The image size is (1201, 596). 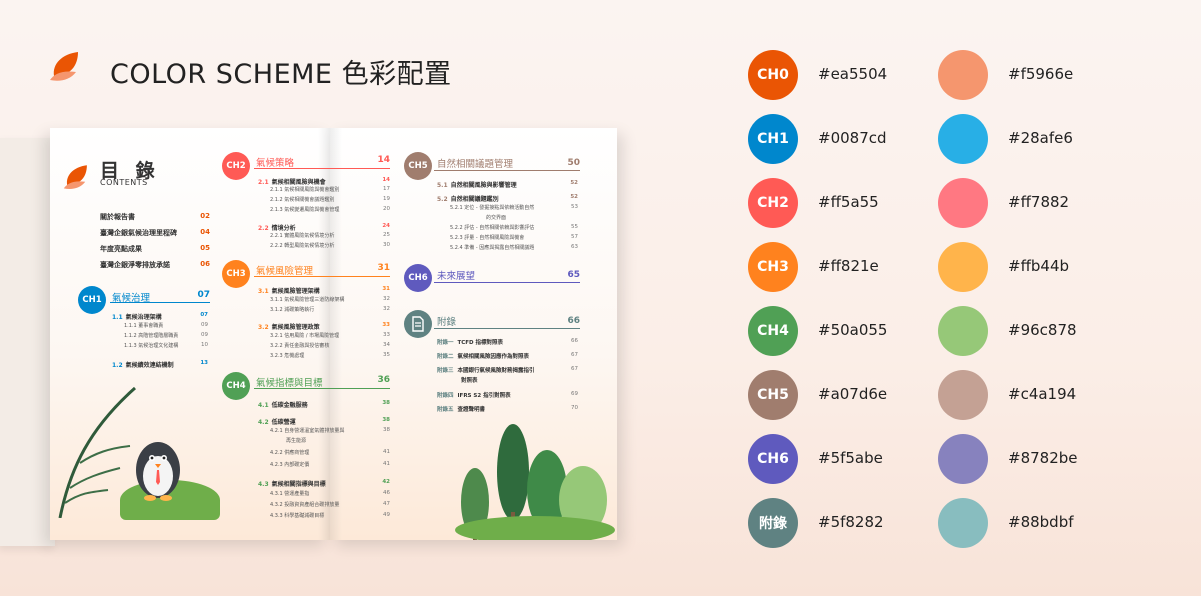 What do you see at coordinates (386, 482) in the screenshot?
I see `section-page: 42` at bounding box center [386, 482].